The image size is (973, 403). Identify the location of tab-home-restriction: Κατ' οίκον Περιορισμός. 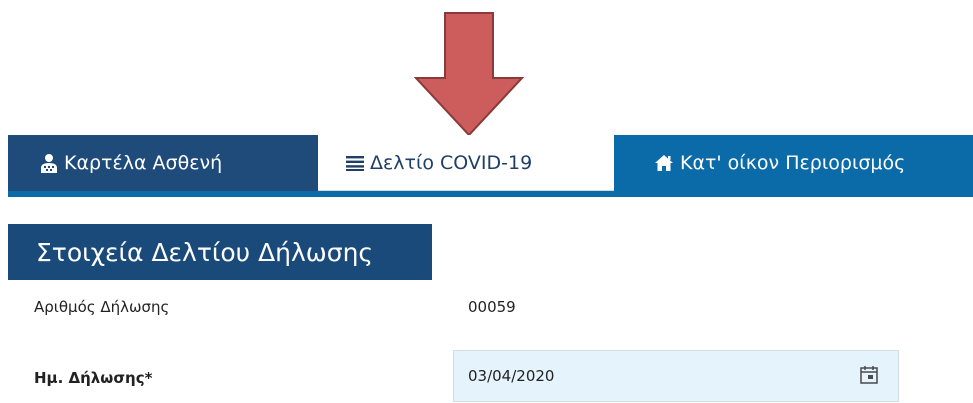
(793, 163).